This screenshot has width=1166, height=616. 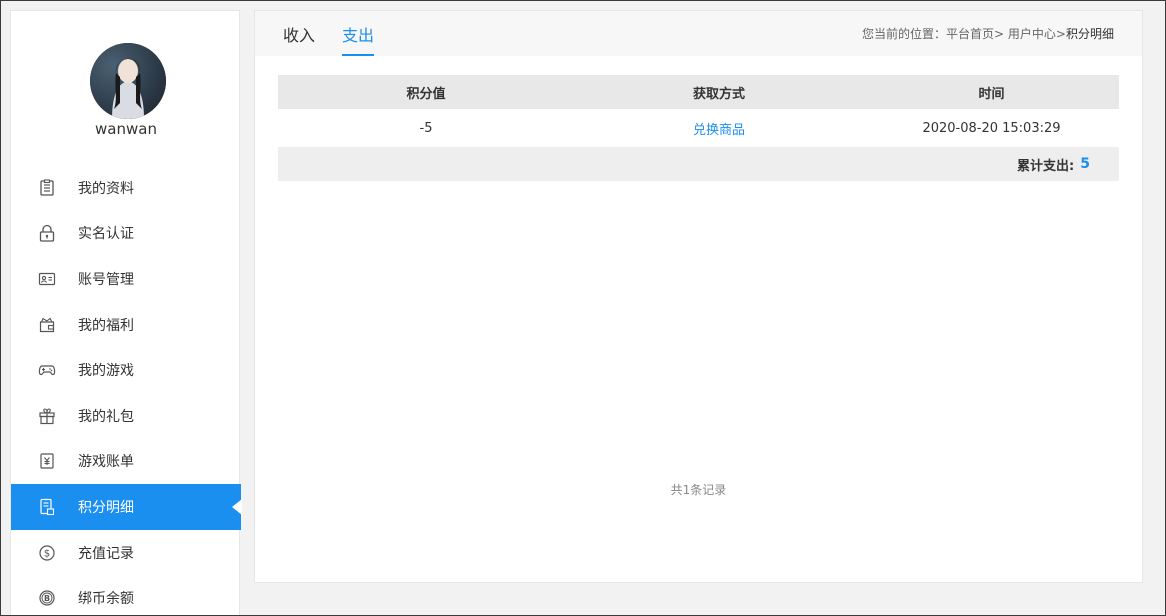 I want to click on sidebar-item-points: 积分明细, so click(x=126, y=507).